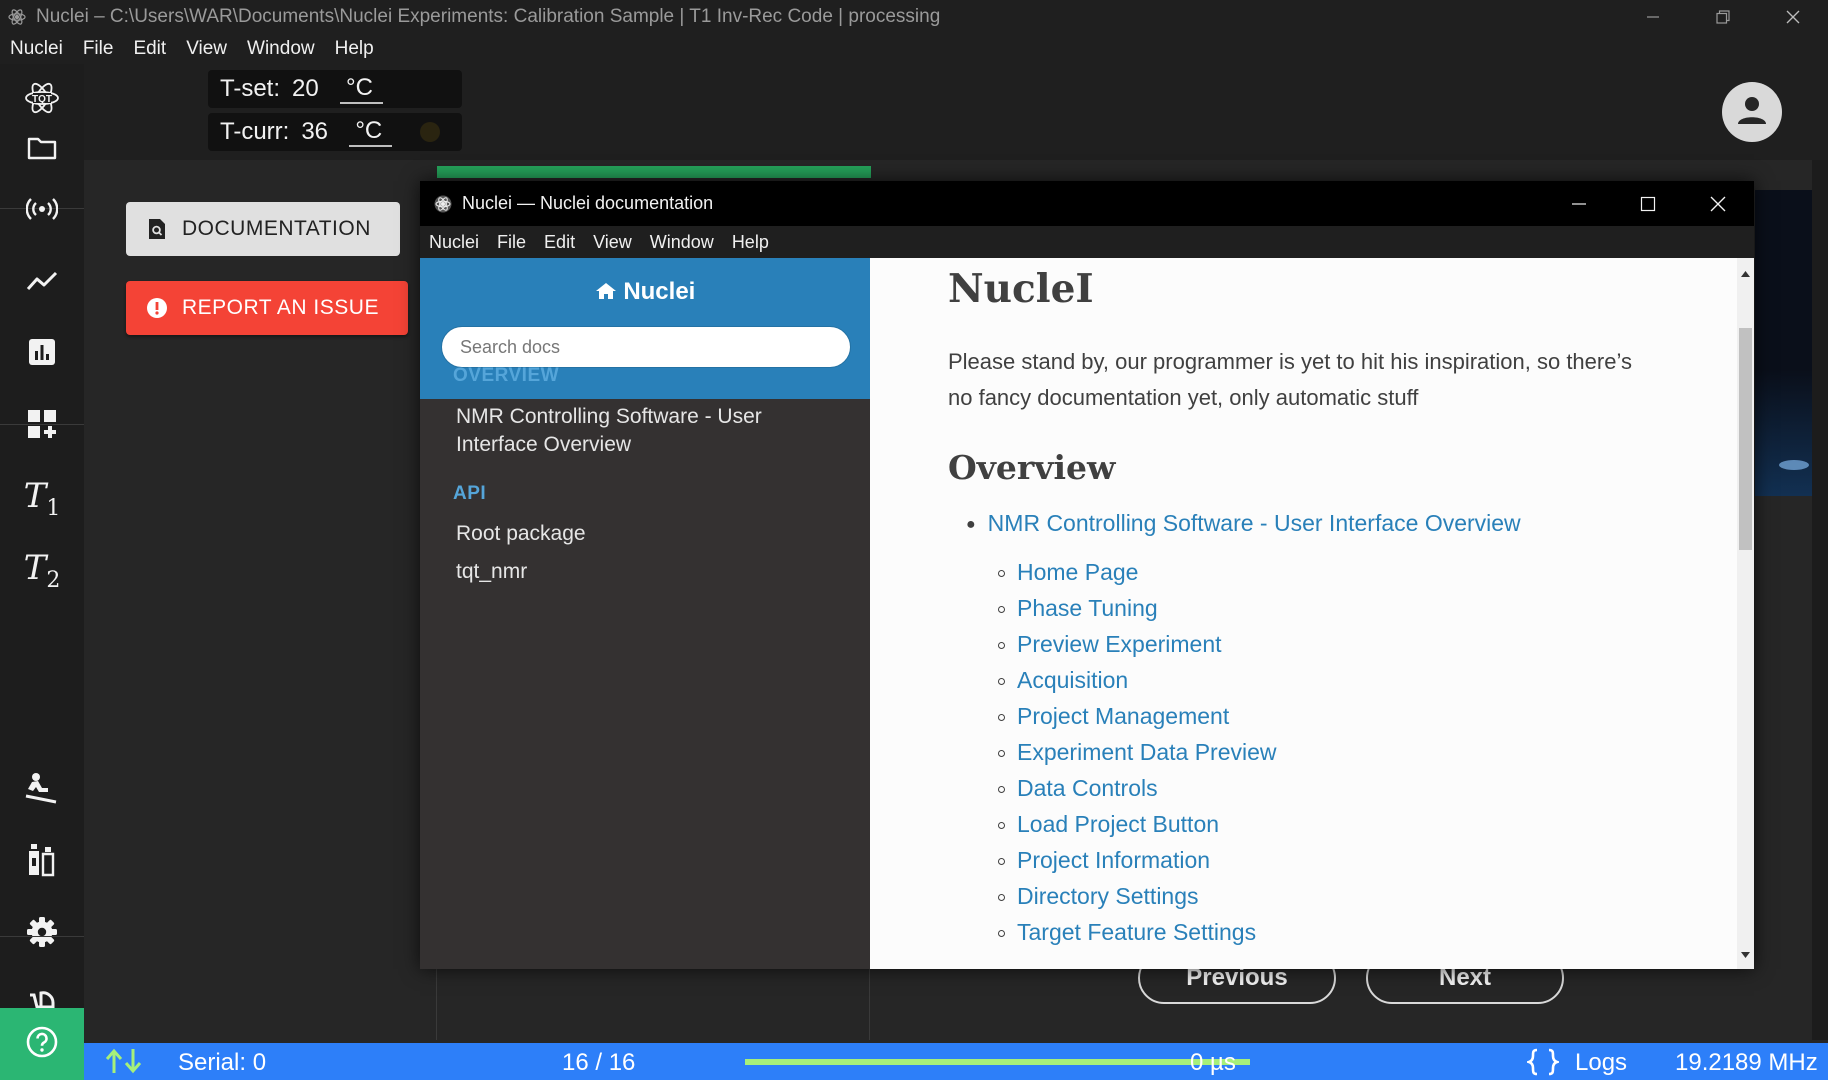 This screenshot has height=1080, width=1828. What do you see at coordinates (1648, 203) in the screenshot?
I see `doc-maximize-button` at bounding box center [1648, 203].